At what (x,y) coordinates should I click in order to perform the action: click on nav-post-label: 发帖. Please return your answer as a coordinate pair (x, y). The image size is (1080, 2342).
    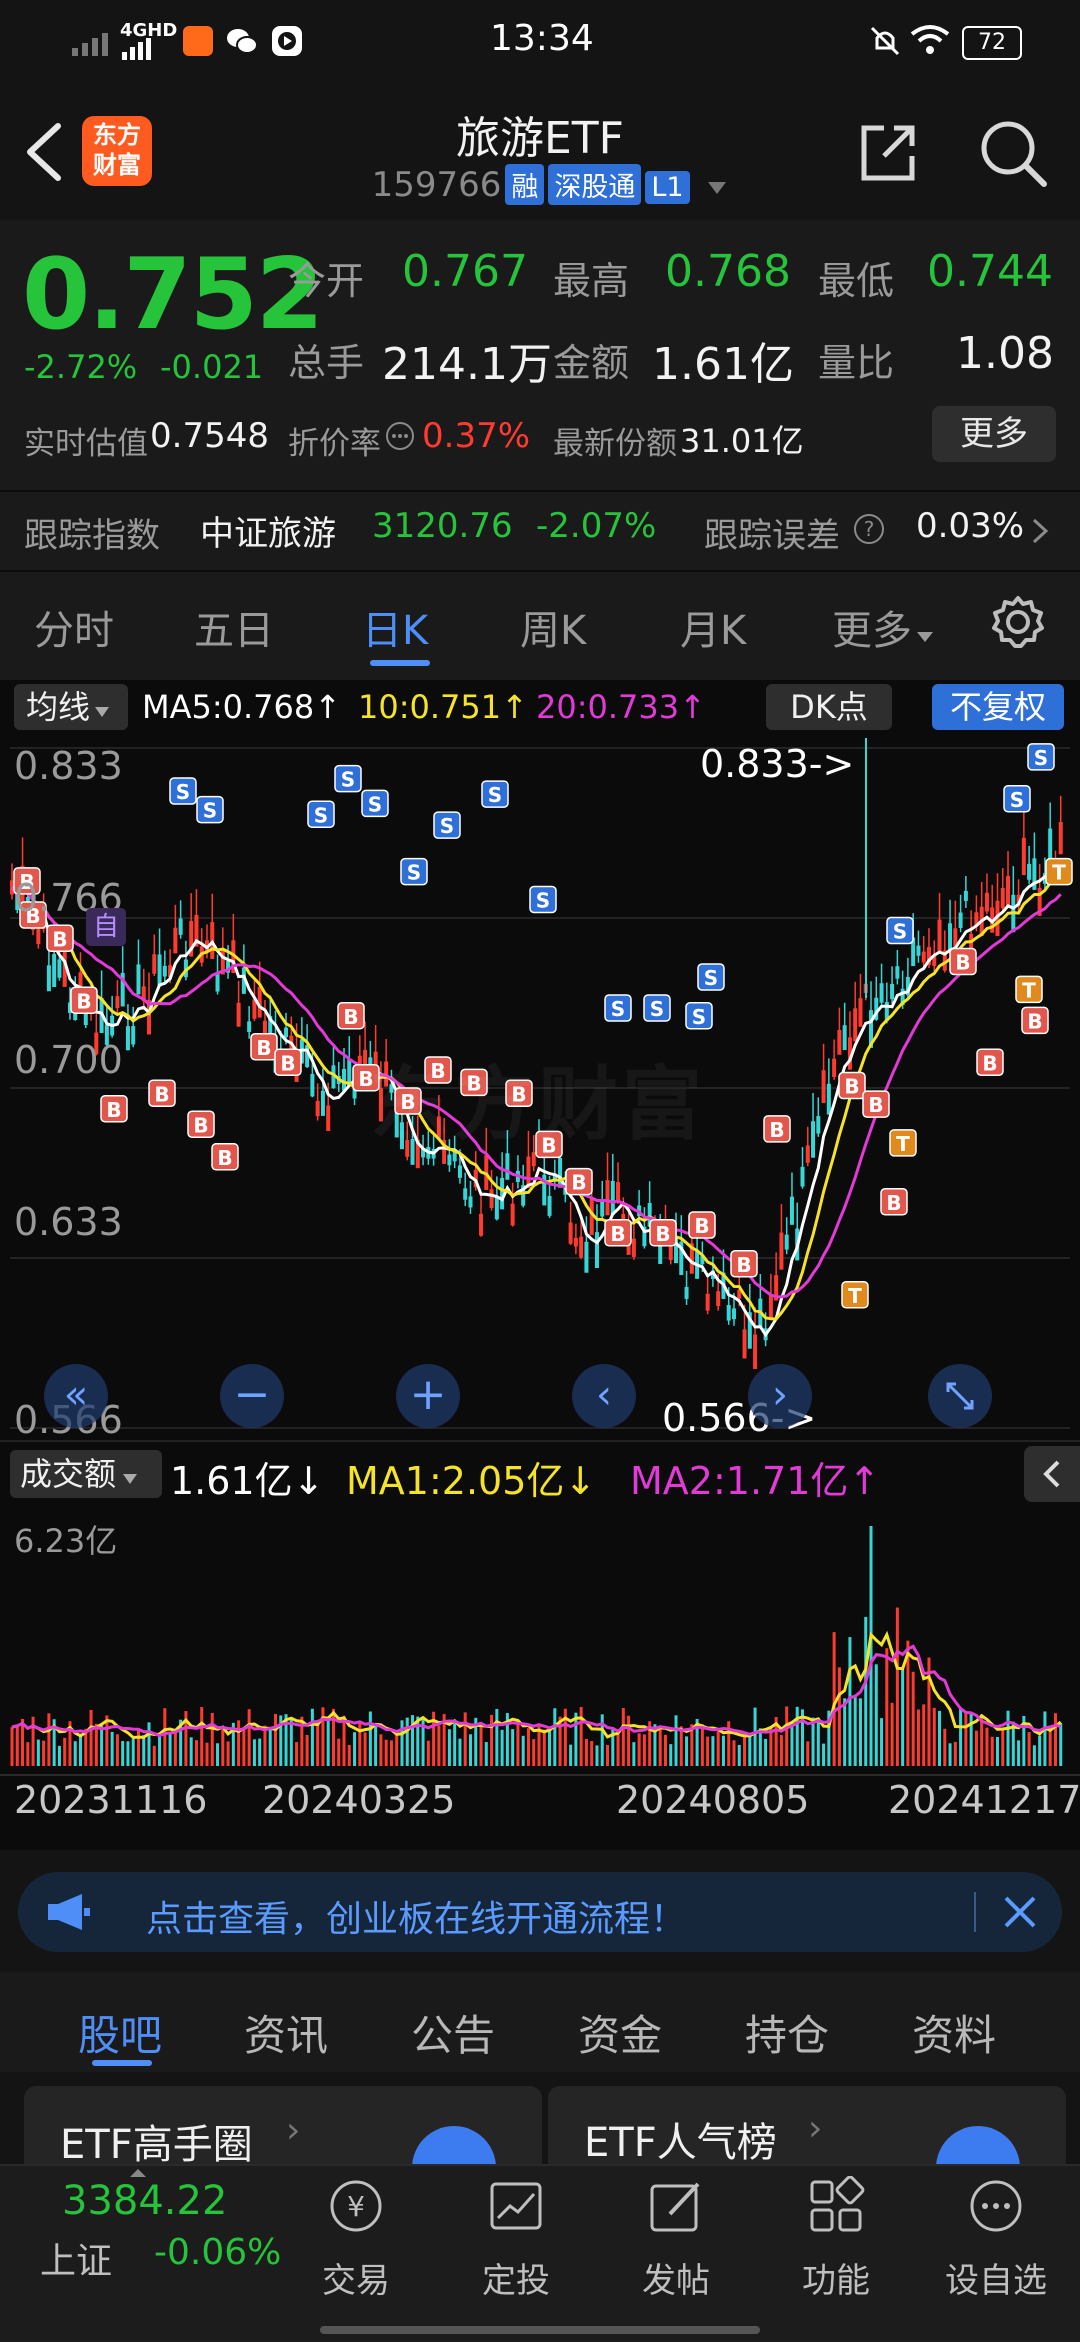
    Looking at the image, I should click on (676, 2281).